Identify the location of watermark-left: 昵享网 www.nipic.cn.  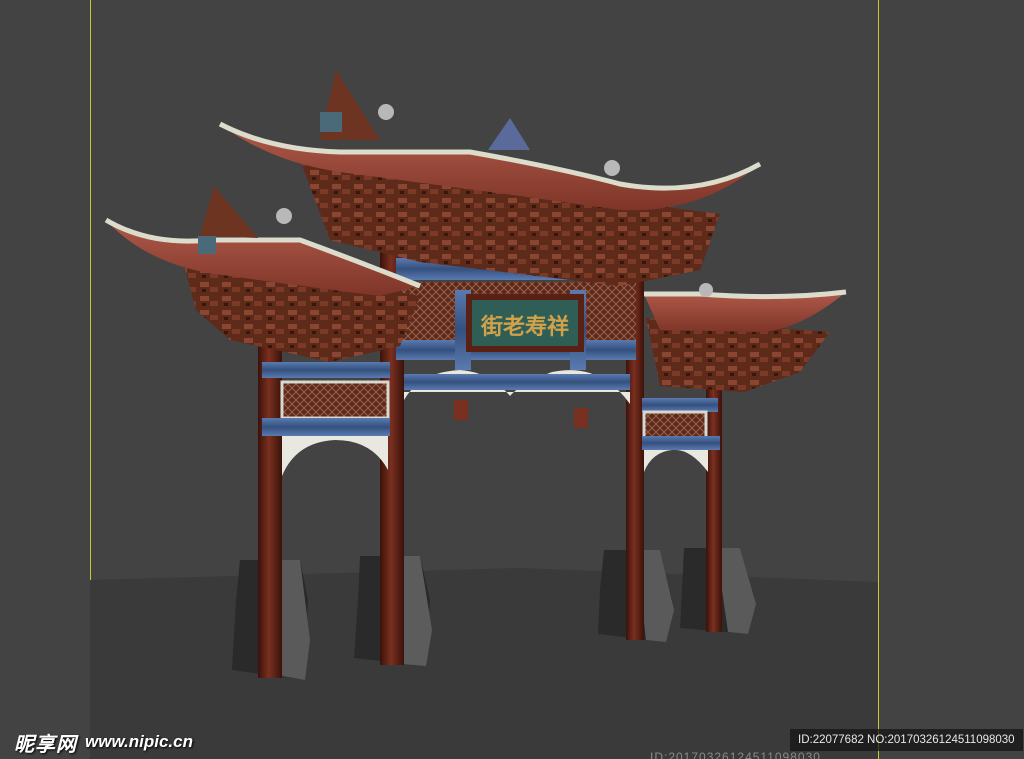
(103, 743).